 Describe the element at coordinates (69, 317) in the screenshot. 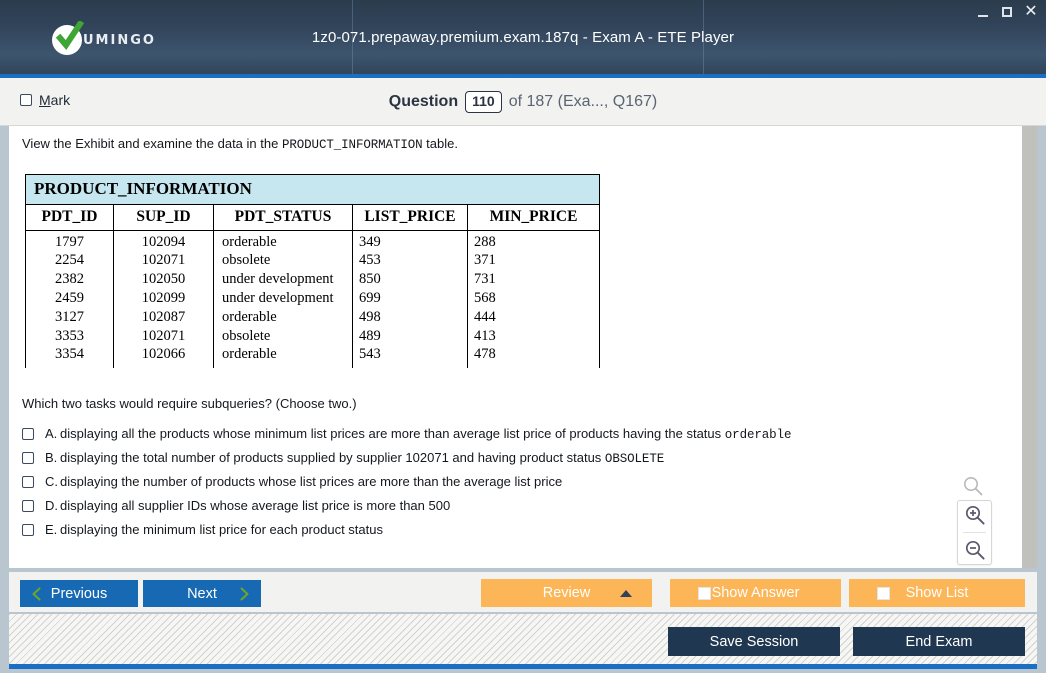

I see `cell-pdt-id: 3127` at that location.